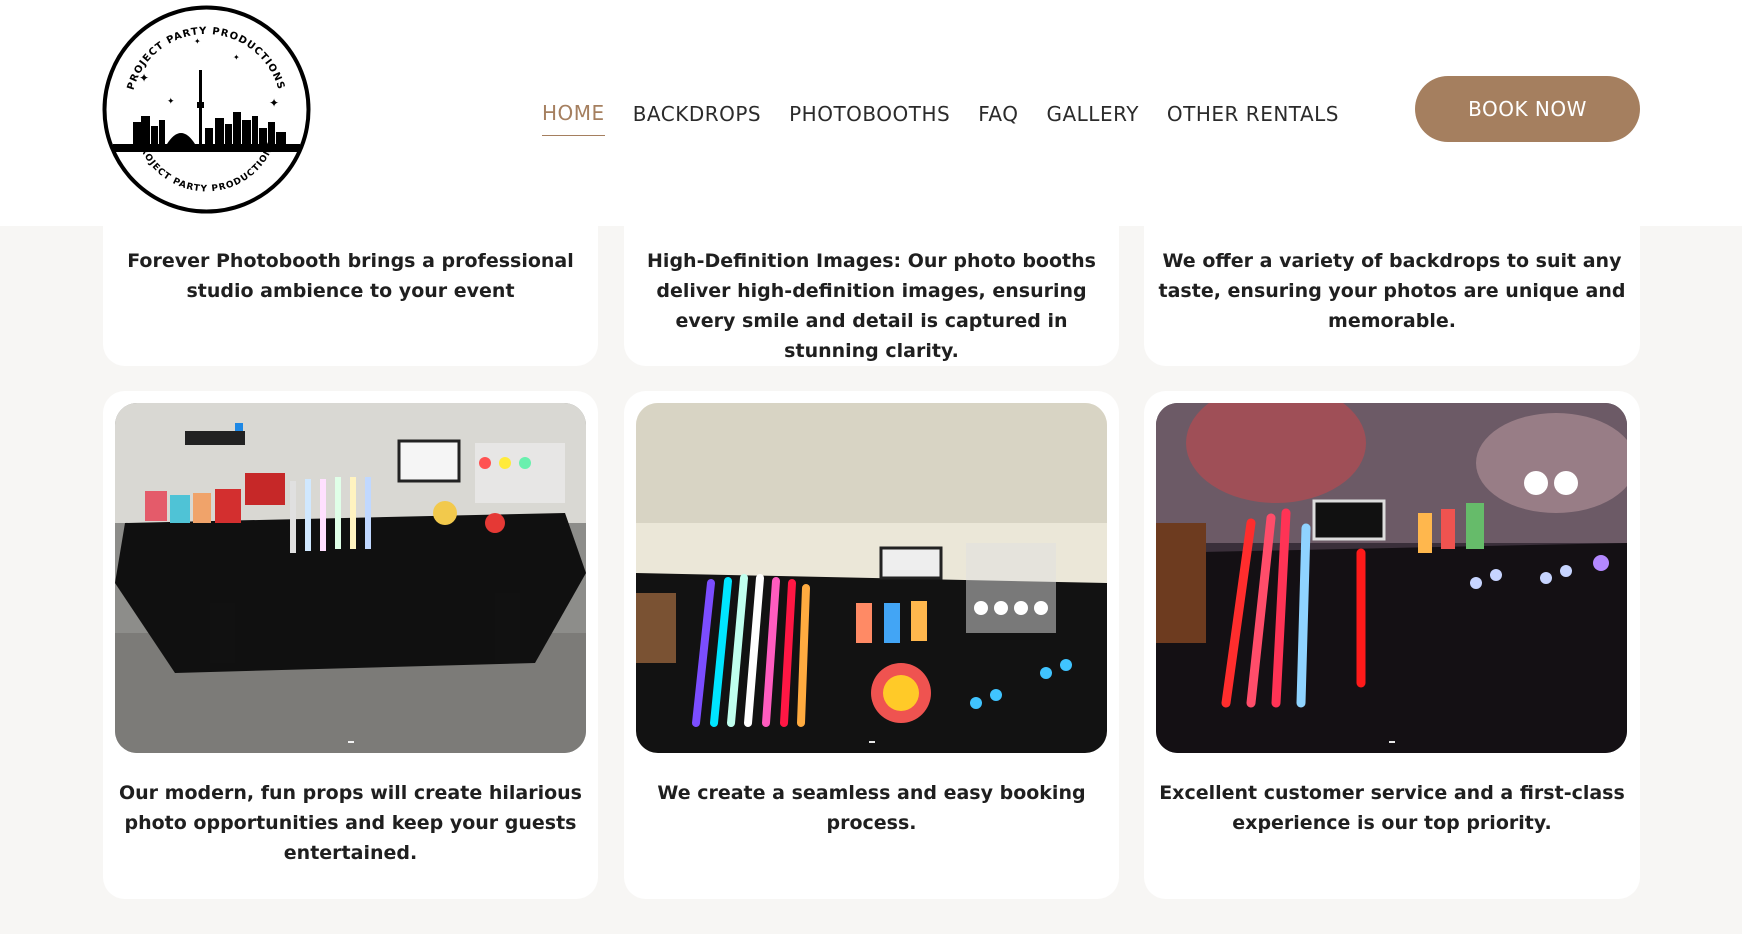 This screenshot has width=1742, height=934. Describe the element at coordinates (350, 578) in the screenshot. I see `props-table-outdoor-photo` at that location.